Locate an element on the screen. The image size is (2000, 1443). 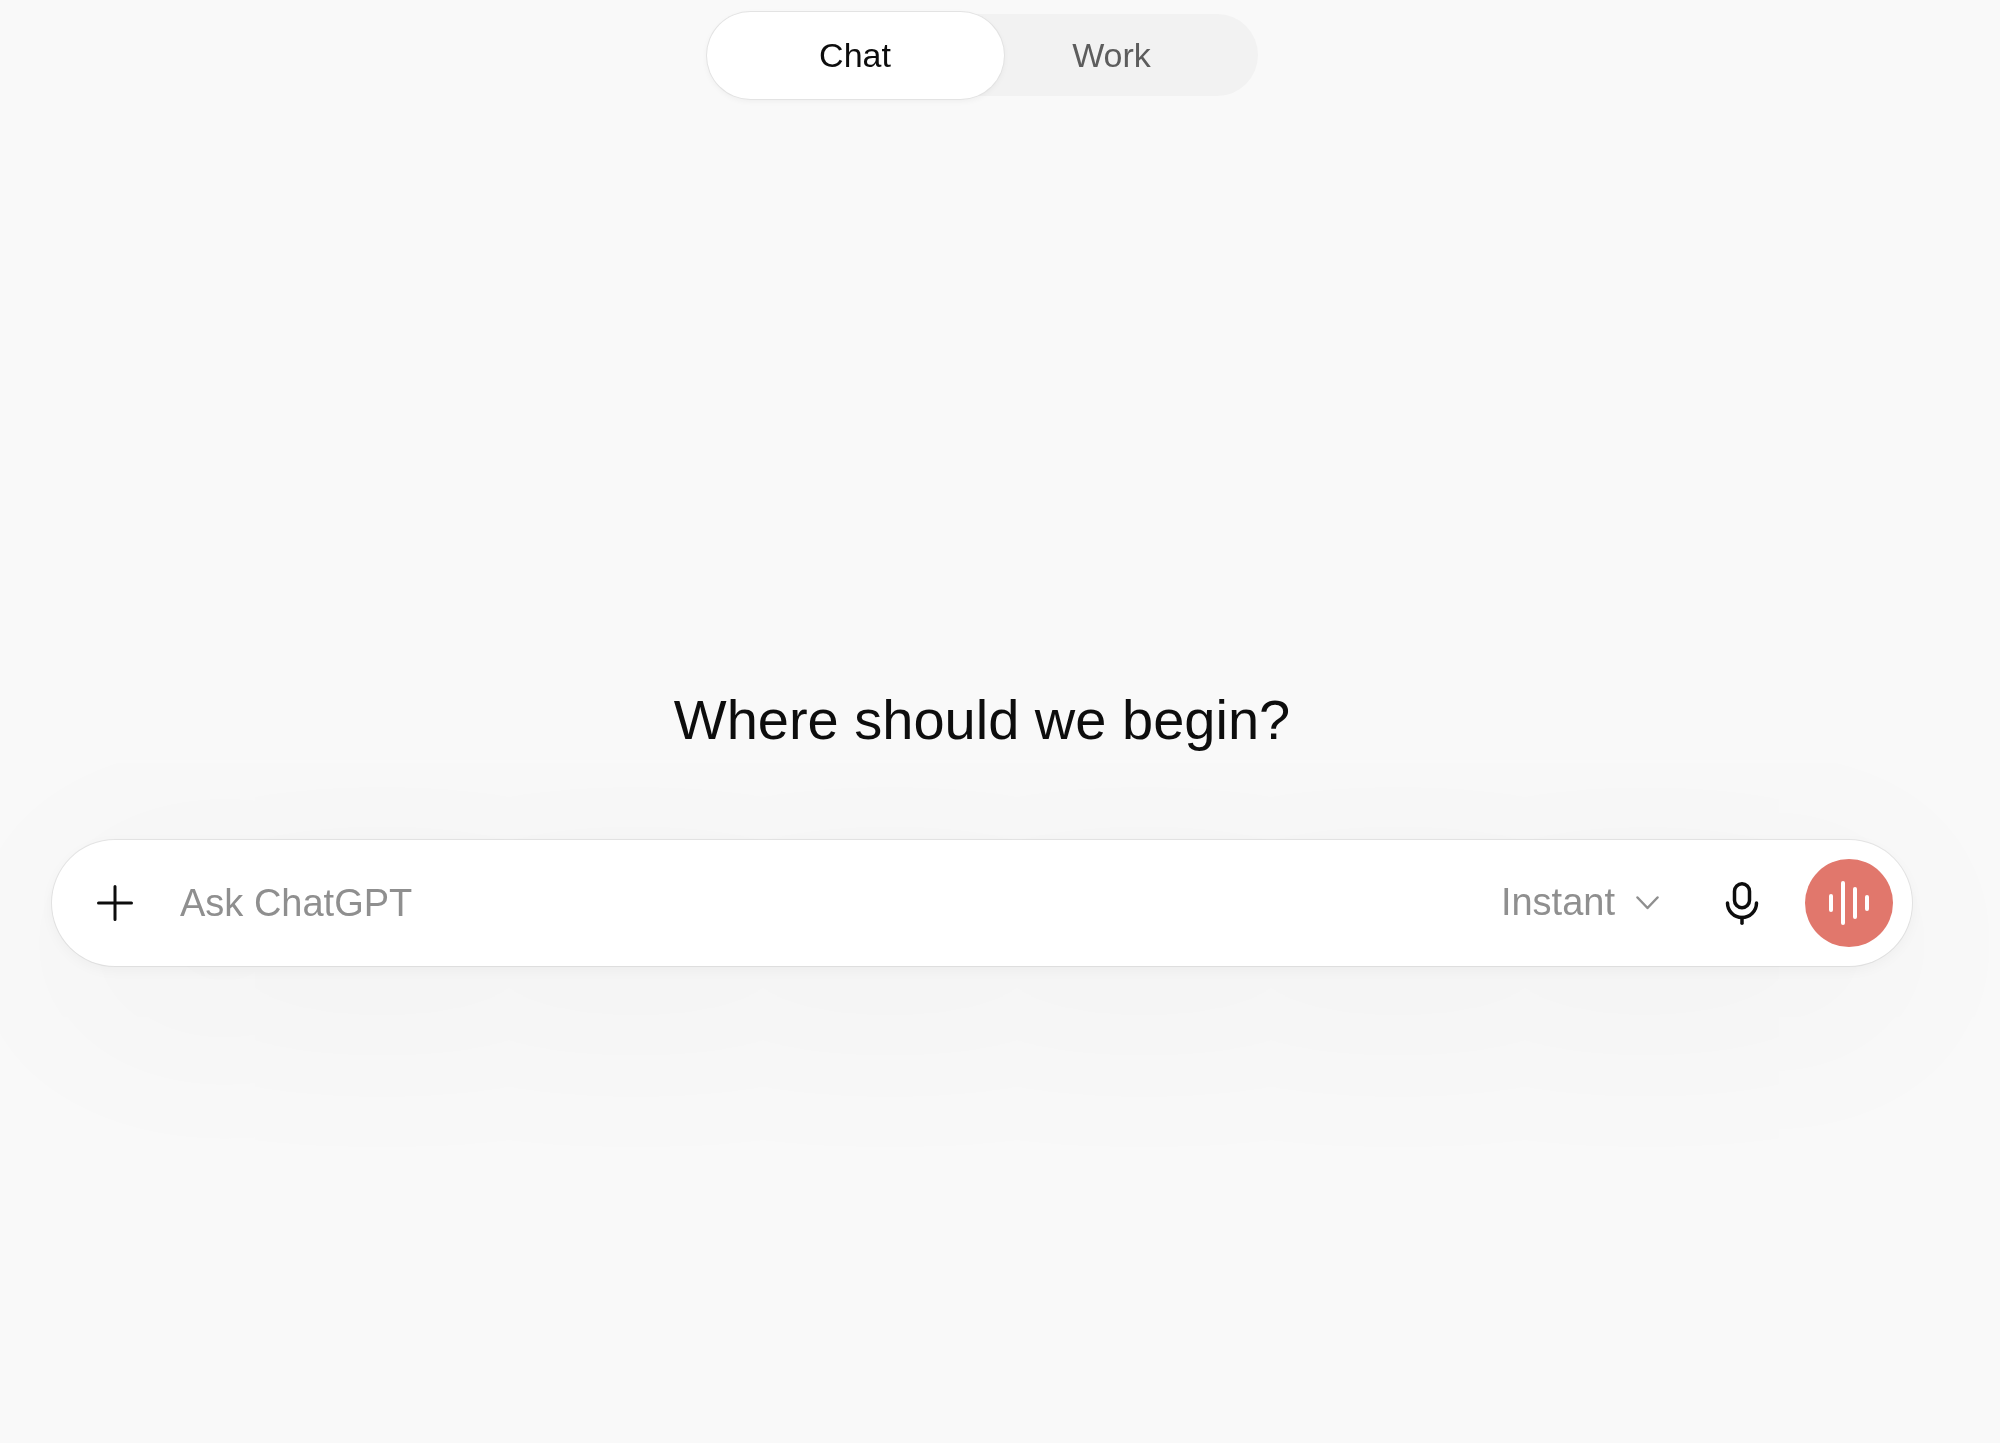
plus-icon is located at coordinates (115, 903).